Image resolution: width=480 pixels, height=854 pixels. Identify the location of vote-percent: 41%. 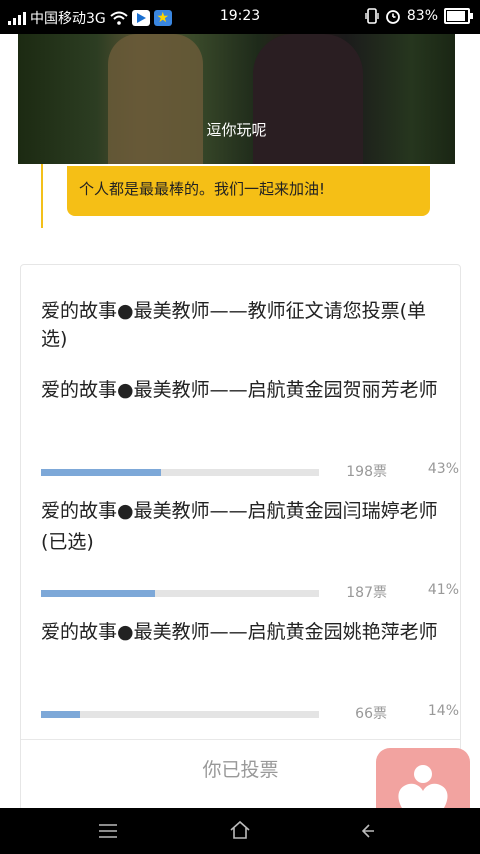
(443, 590).